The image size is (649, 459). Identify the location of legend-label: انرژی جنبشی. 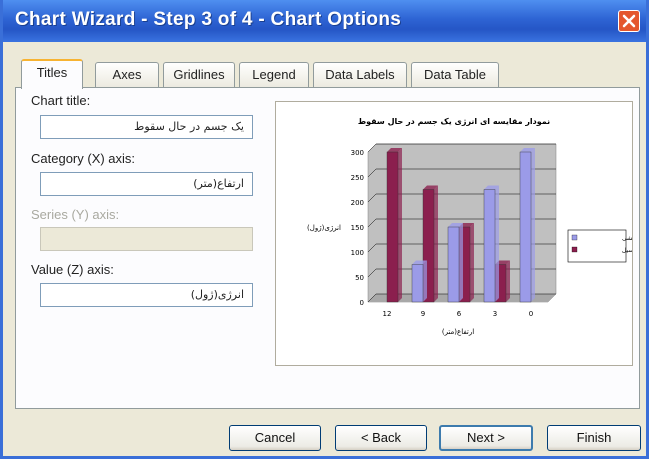
(627, 238).